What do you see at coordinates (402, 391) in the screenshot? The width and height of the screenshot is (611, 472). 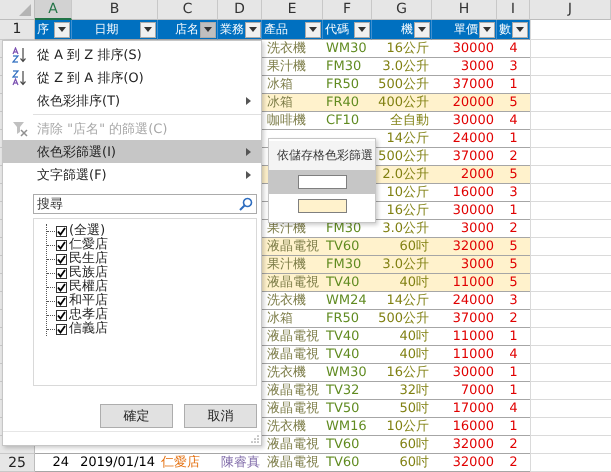 I see `table-cell: 32吋` at bounding box center [402, 391].